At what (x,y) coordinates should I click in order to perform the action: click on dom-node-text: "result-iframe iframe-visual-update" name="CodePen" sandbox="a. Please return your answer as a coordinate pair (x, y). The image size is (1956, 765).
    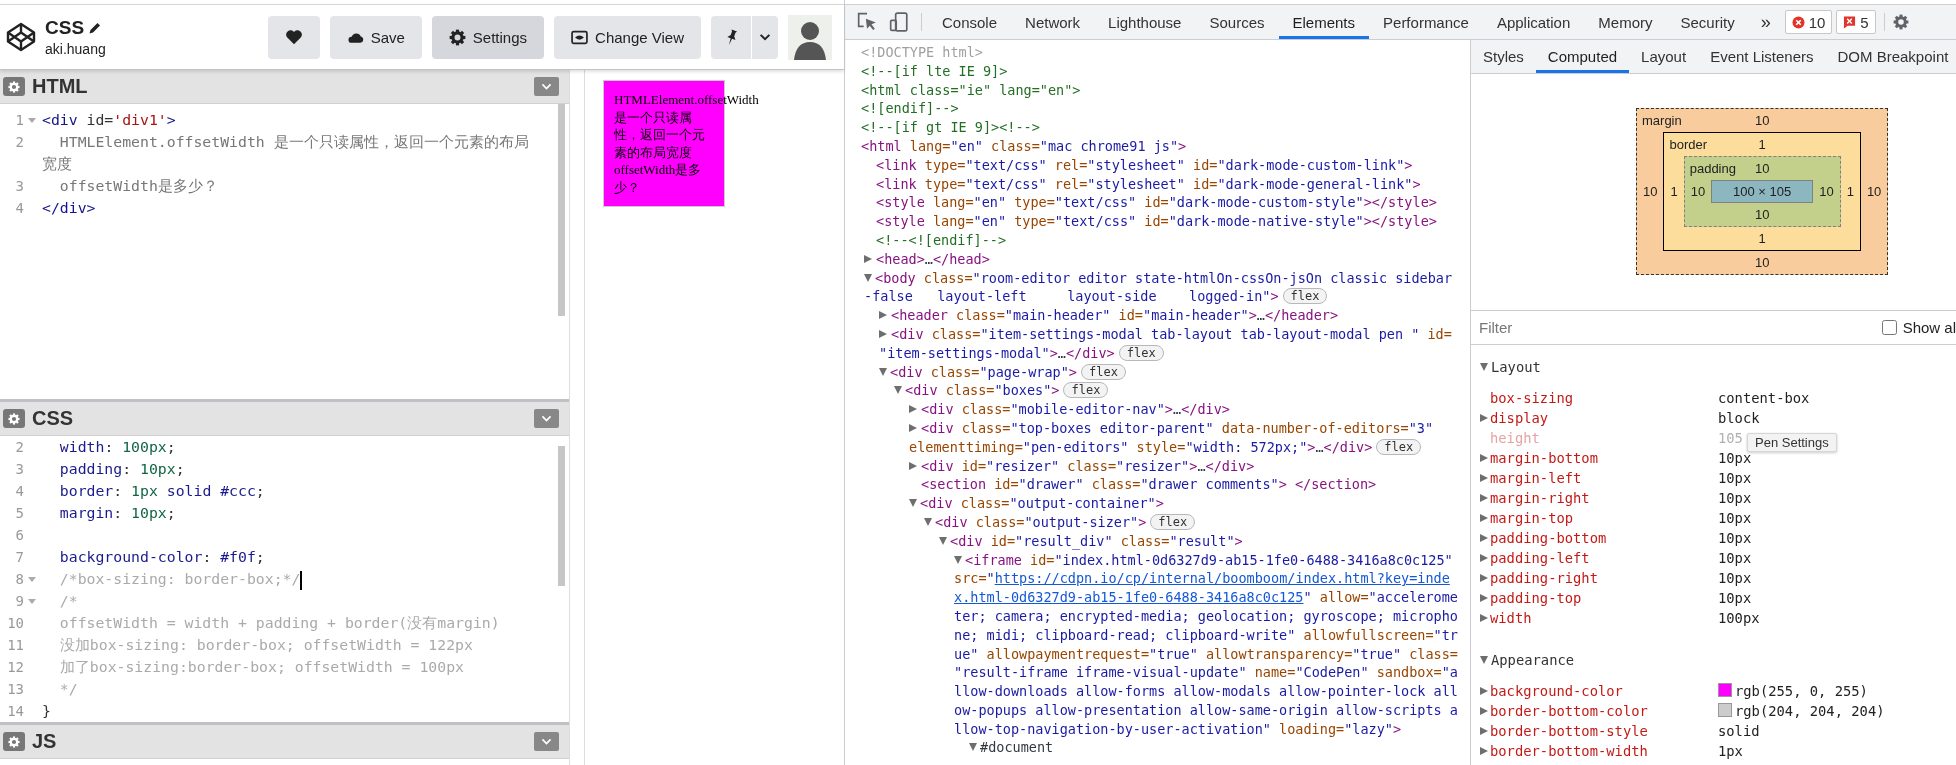
    Looking at the image, I should click on (1206, 672).